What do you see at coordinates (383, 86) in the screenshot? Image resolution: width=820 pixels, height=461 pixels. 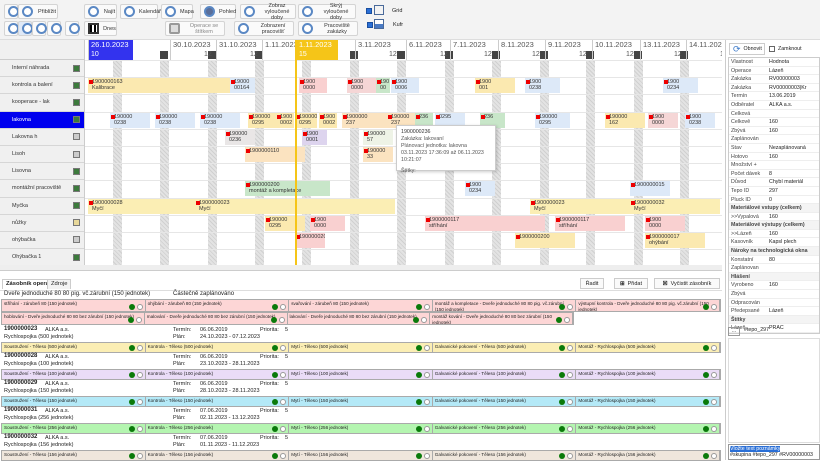 I see `gantt-operation-bar: 190 00` at bounding box center [383, 86].